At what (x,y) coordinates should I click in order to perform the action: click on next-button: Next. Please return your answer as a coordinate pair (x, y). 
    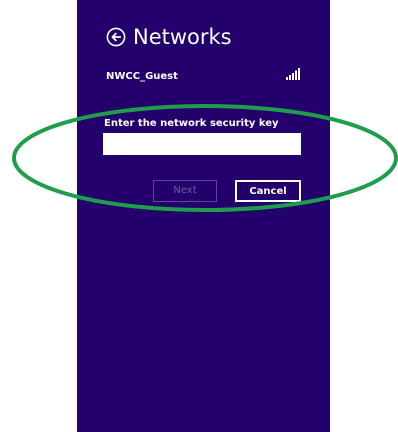
    Looking at the image, I should click on (185, 191).